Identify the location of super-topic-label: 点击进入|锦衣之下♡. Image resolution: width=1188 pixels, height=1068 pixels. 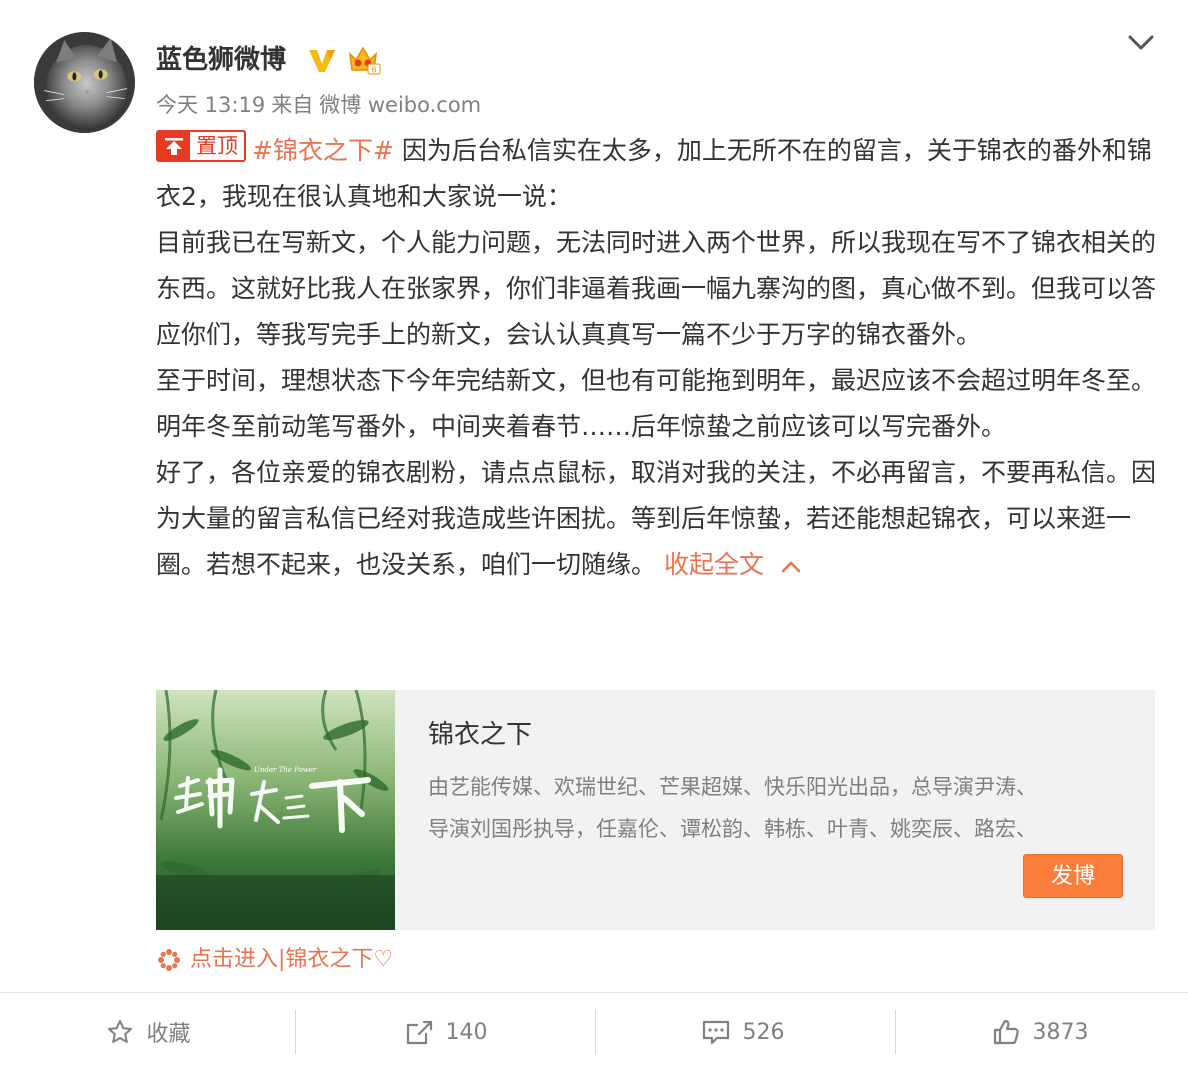
(292, 959).